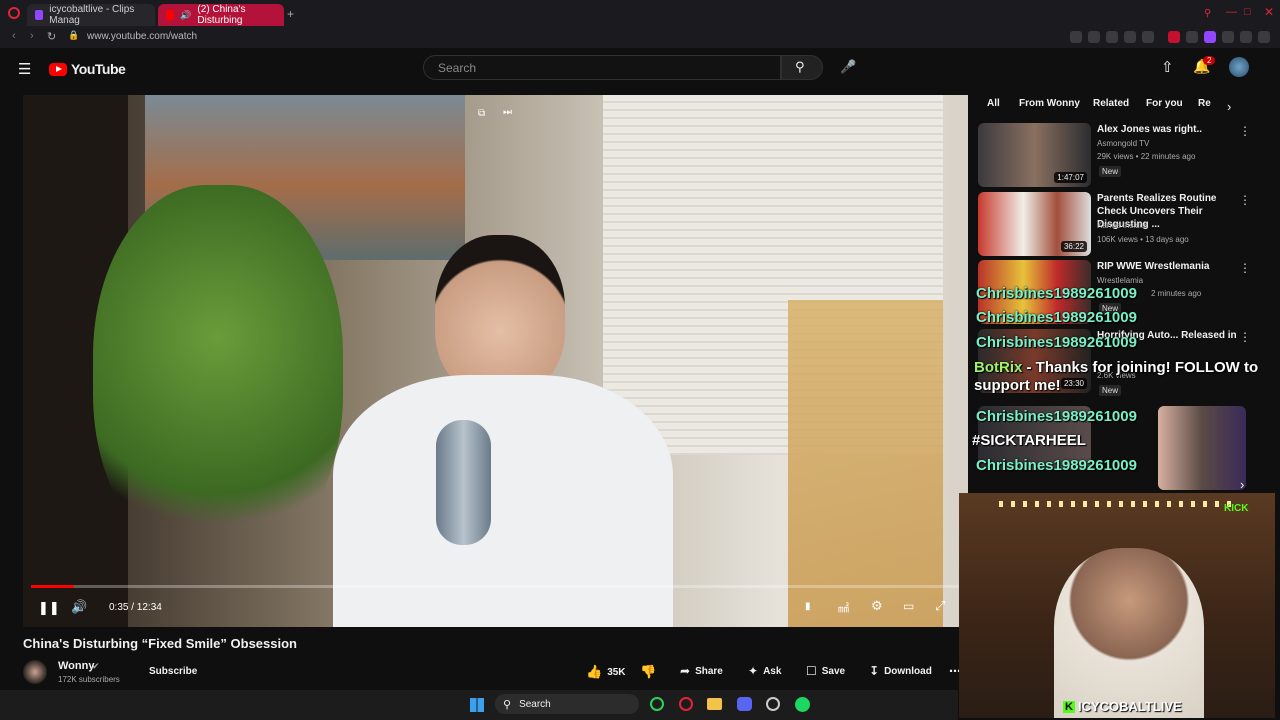 The height and width of the screenshot is (720, 1280). What do you see at coordinates (481, 113) in the screenshot?
I see `miniplayer-icon: ⧉` at bounding box center [481, 113].